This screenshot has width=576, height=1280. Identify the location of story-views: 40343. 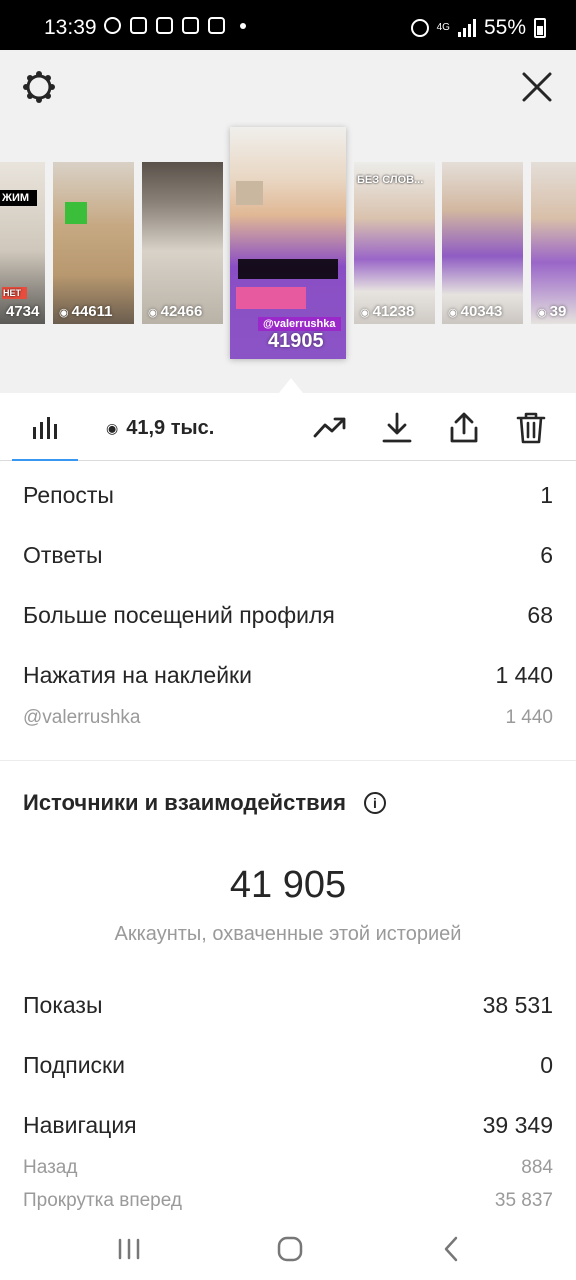
(481, 311).